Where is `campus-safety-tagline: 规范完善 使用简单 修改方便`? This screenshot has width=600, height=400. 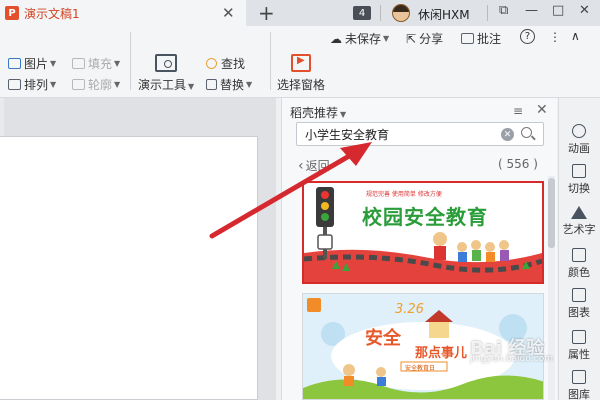 campus-safety-tagline: 规范完善 使用简单 修改方便 is located at coordinates (404, 194).